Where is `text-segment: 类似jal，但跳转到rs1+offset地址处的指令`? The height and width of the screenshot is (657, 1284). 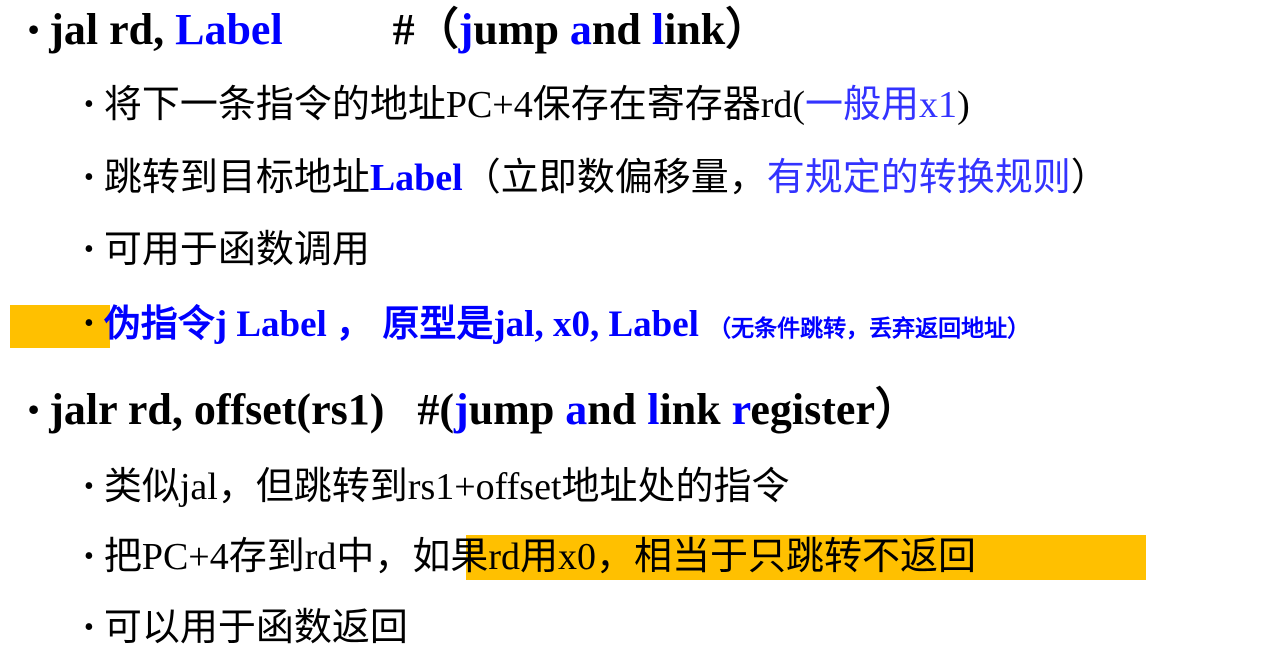 text-segment: 类似jal，但跳转到rs1+offset地址处的指令 is located at coordinates (446, 487).